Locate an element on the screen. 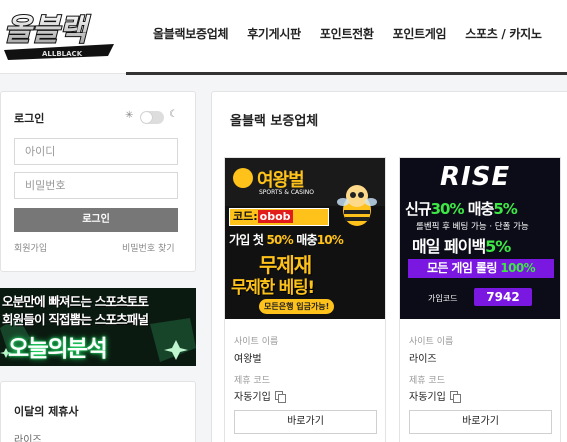 This screenshot has width=567, height=442. nav-item-sports-casino: 스포츠 / 카지노 is located at coordinates (503, 33).